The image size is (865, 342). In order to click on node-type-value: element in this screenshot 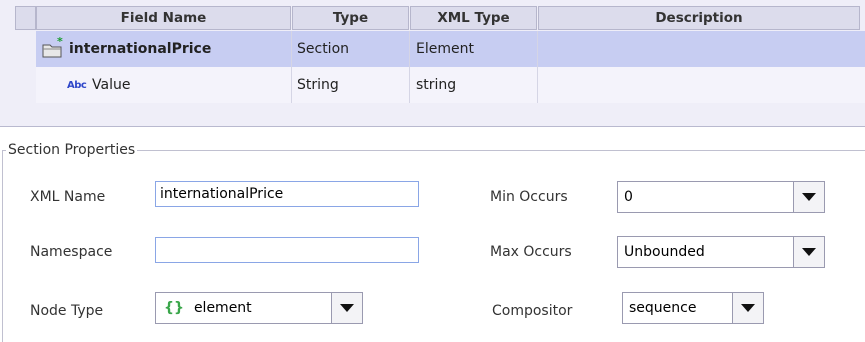, I will do `click(222, 308)`.